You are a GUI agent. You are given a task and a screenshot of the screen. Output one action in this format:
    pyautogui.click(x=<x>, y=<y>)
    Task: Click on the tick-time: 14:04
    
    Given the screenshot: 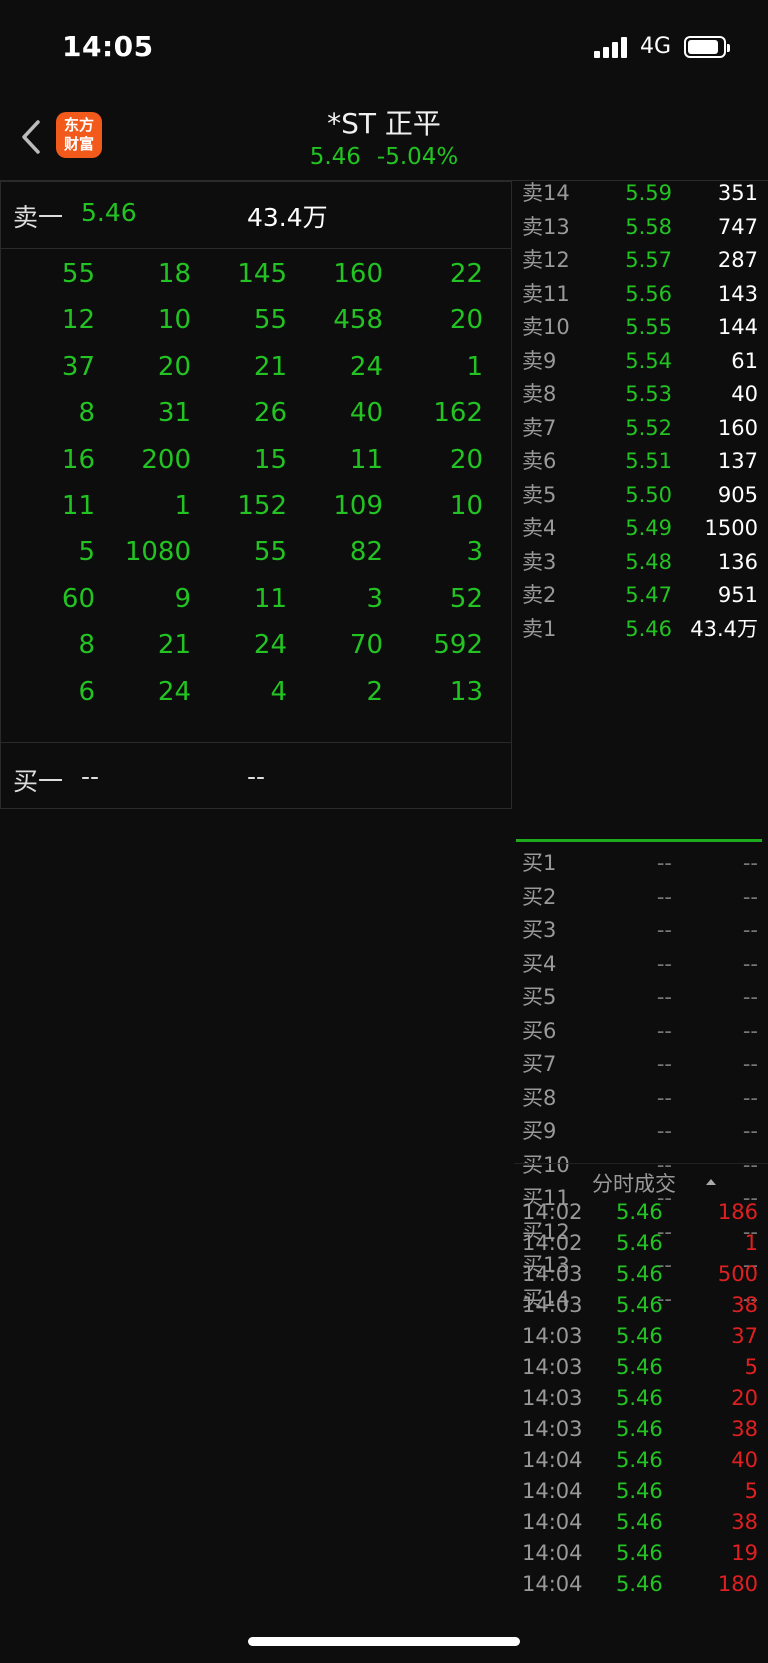 What is the action you would take?
    pyautogui.click(x=552, y=1553)
    